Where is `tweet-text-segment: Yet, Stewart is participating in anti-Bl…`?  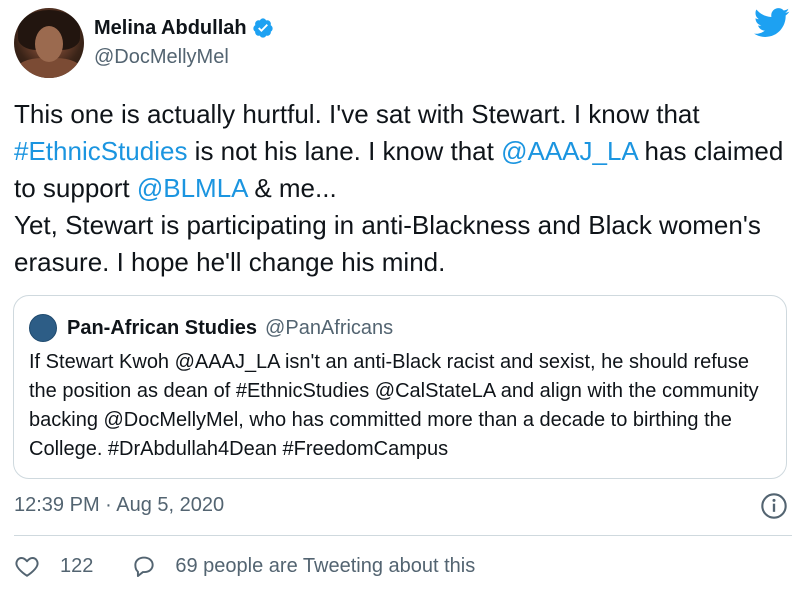
tweet-text-segment: Yet, Stewart is participating in anti-Bl… is located at coordinates (387, 243).